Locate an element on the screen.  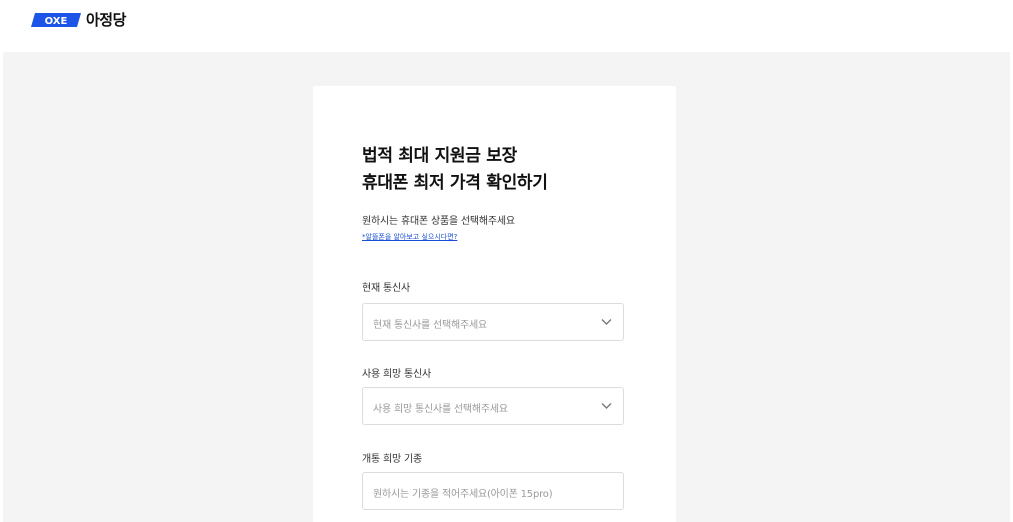
current-carrier-label: 현재 통신사 is located at coordinates (386, 288).